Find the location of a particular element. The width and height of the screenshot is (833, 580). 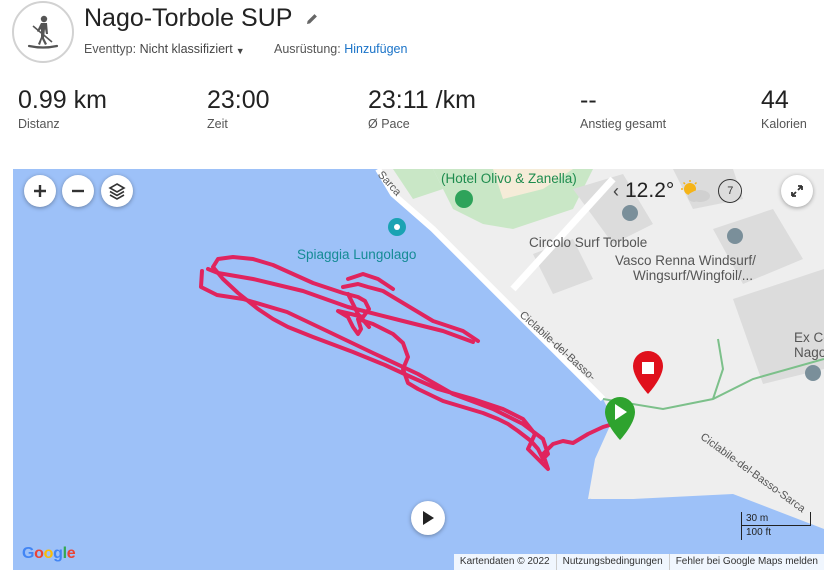

weather-temperature: 12.2° is located at coordinates (650, 190).